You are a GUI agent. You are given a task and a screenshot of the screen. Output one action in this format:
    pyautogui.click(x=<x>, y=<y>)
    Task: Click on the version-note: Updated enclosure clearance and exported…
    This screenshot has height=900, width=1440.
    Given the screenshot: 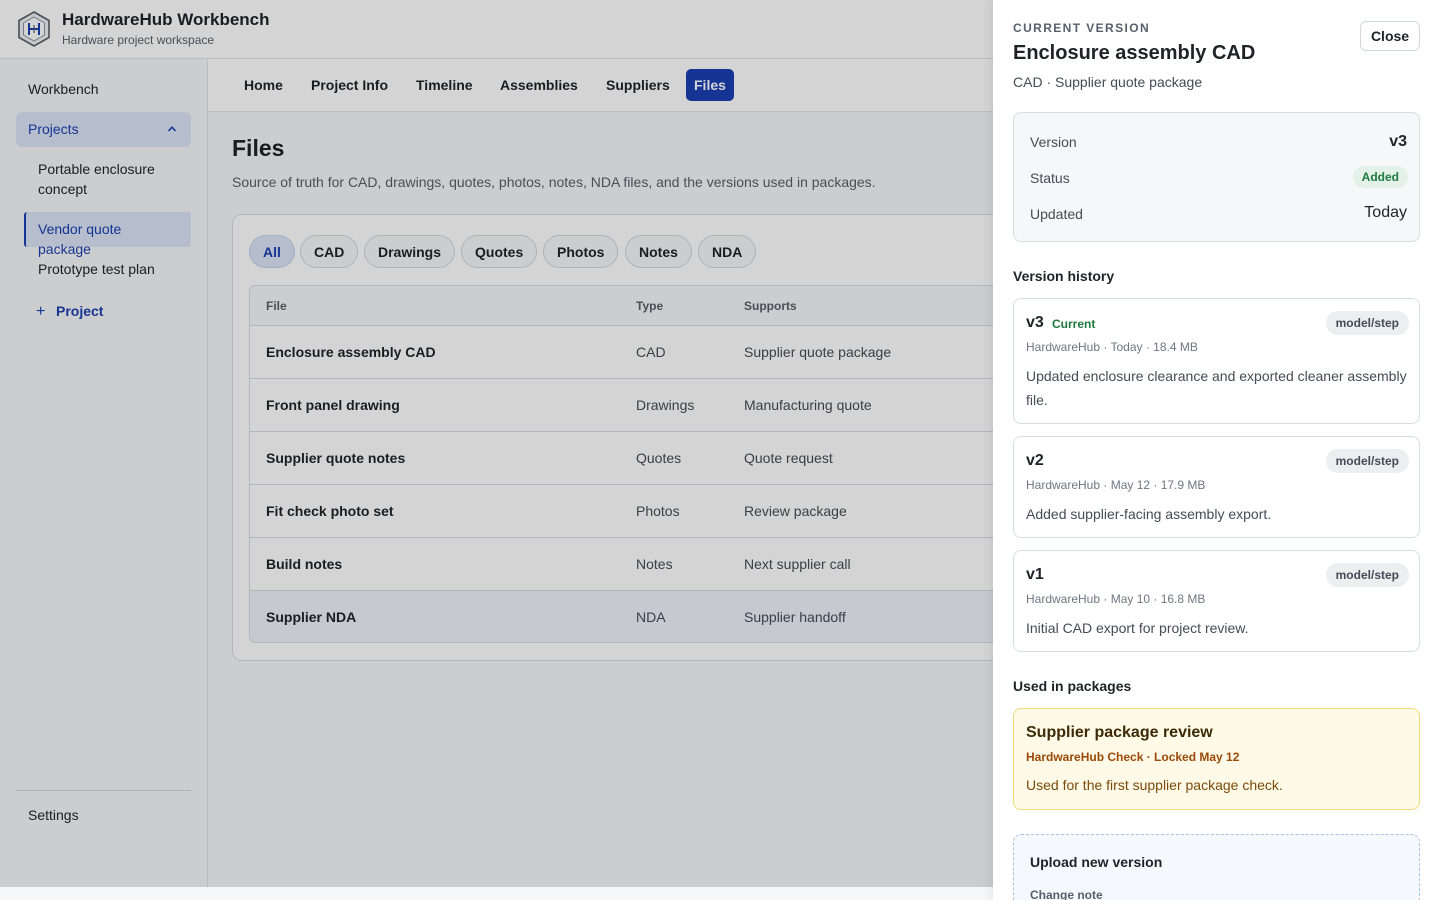 What is the action you would take?
    pyautogui.click(x=1216, y=388)
    